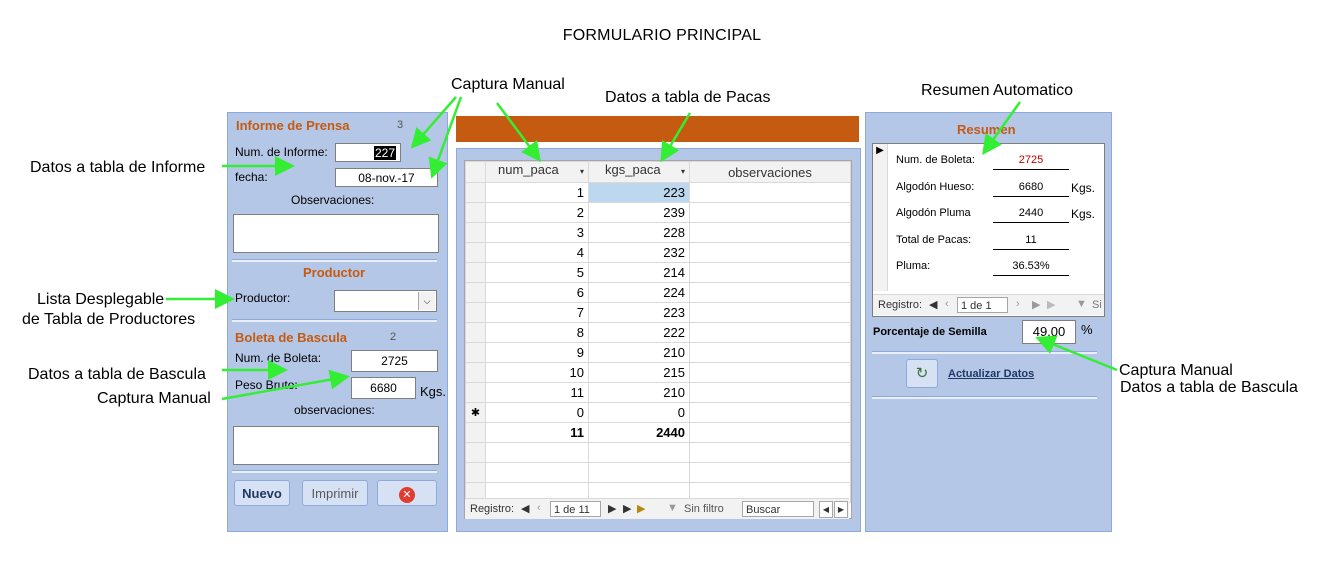  I want to click on nuevo-button: Nuevo, so click(262, 493).